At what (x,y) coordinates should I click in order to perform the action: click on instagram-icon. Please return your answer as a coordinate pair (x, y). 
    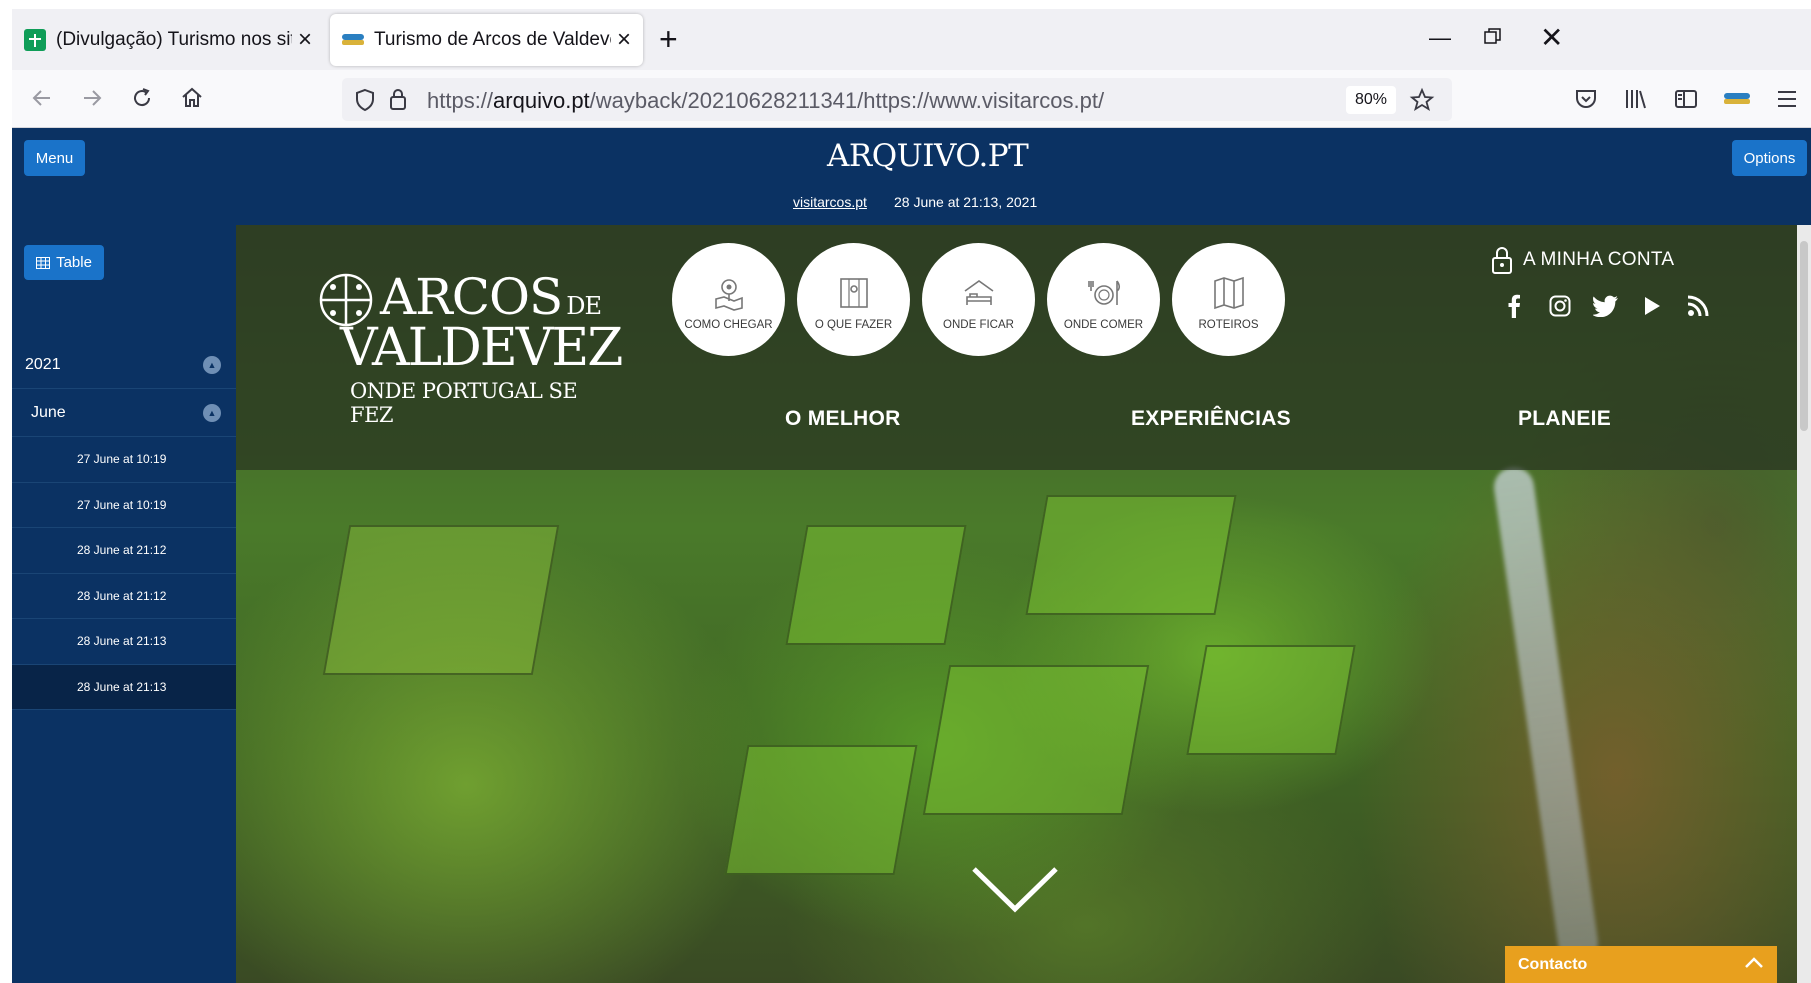
    Looking at the image, I should click on (1560, 306).